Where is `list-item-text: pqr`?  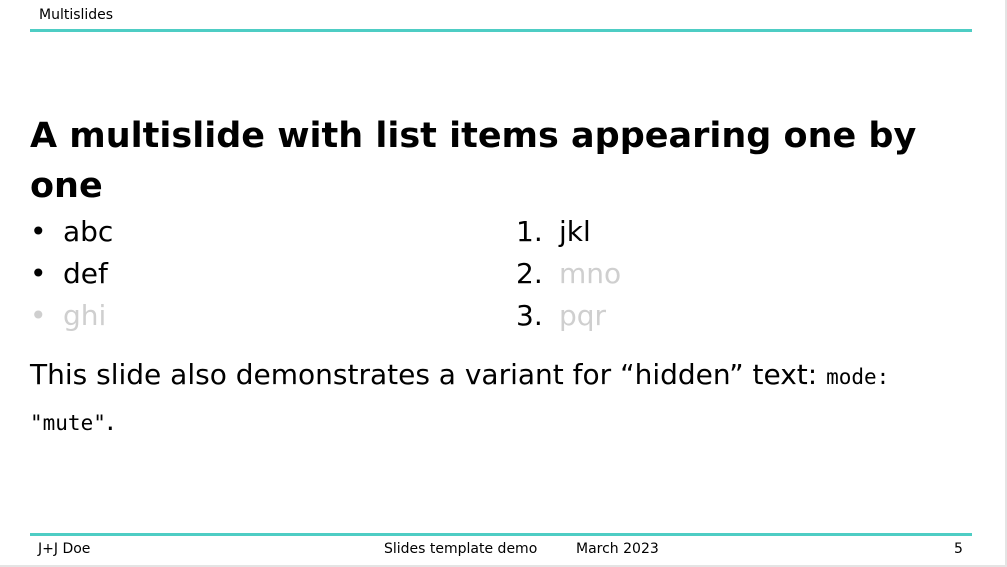
list-item-text: pqr is located at coordinates (583, 315).